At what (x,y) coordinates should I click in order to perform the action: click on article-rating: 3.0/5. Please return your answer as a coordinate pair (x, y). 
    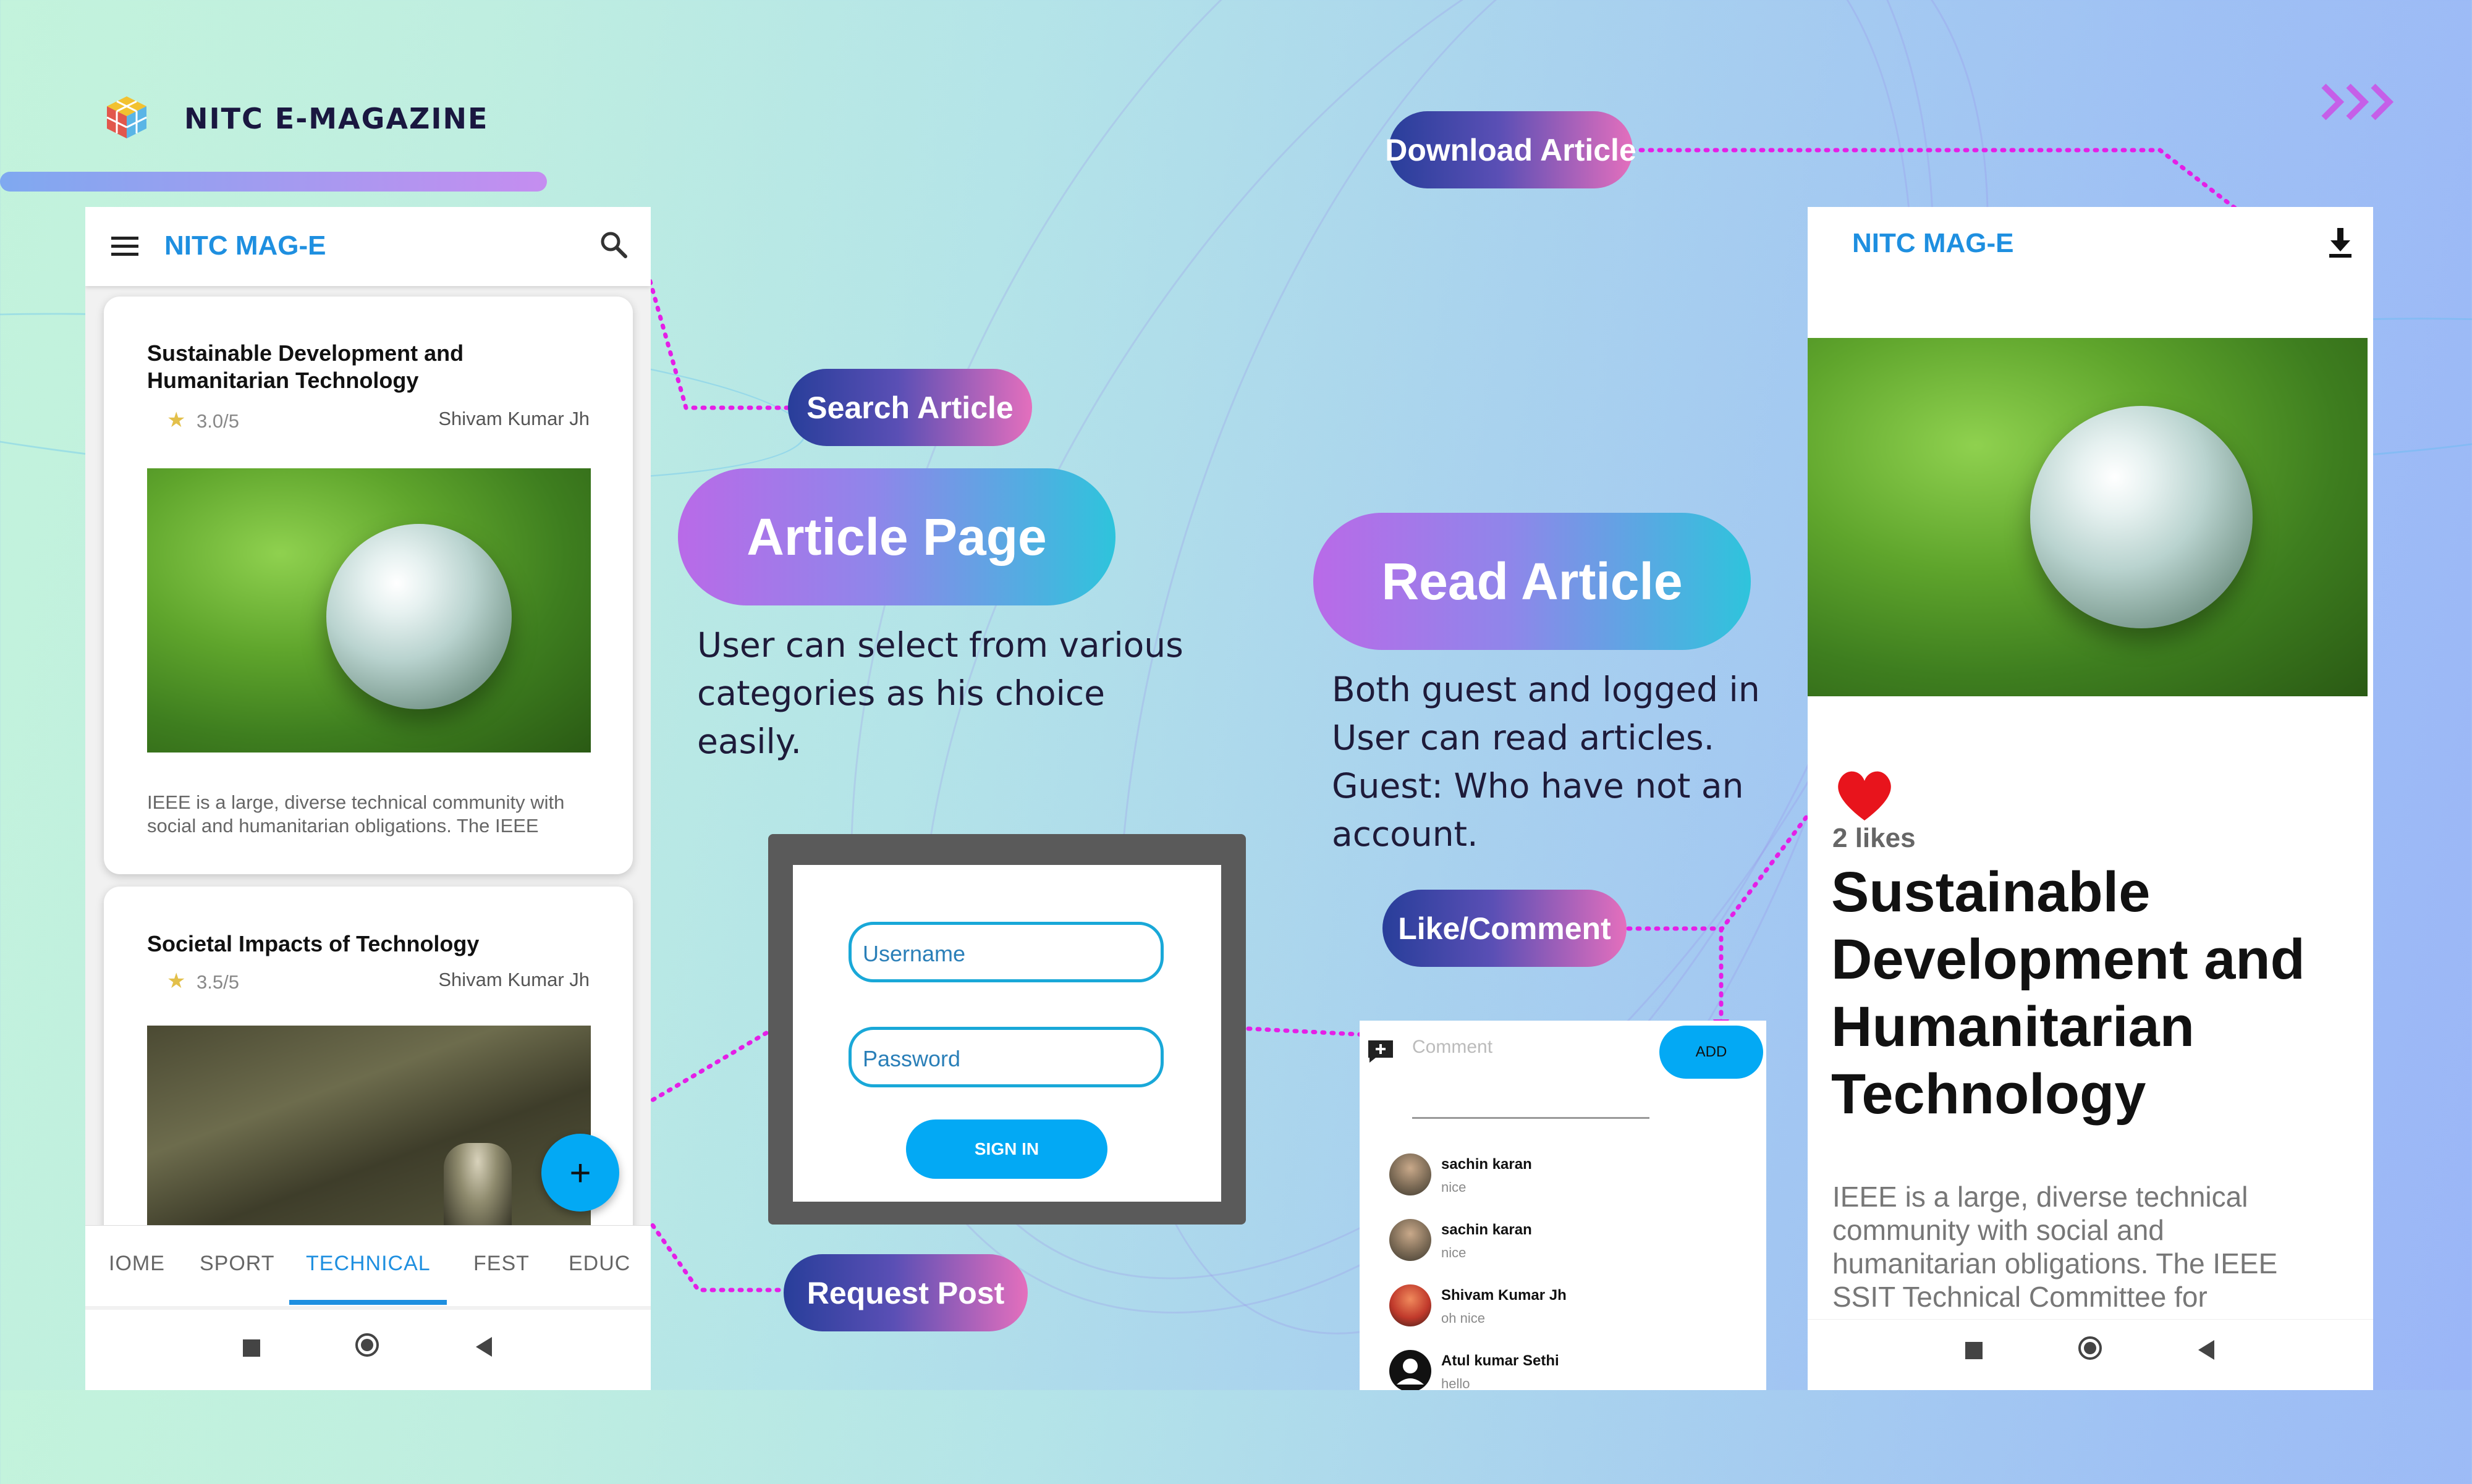
    Looking at the image, I should click on (218, 421).